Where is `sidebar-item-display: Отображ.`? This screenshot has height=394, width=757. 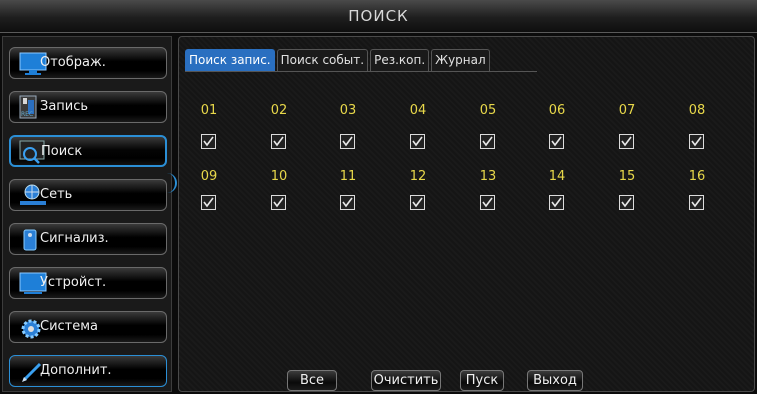 sidebar-item-display: Отображ. is located at coordinates (88, 63).